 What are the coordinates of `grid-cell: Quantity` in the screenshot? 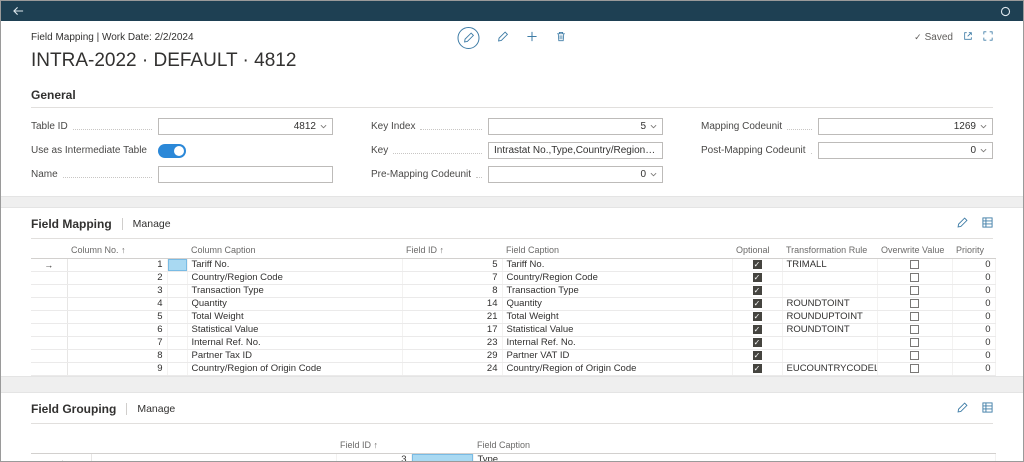 It's located at (617, 304).